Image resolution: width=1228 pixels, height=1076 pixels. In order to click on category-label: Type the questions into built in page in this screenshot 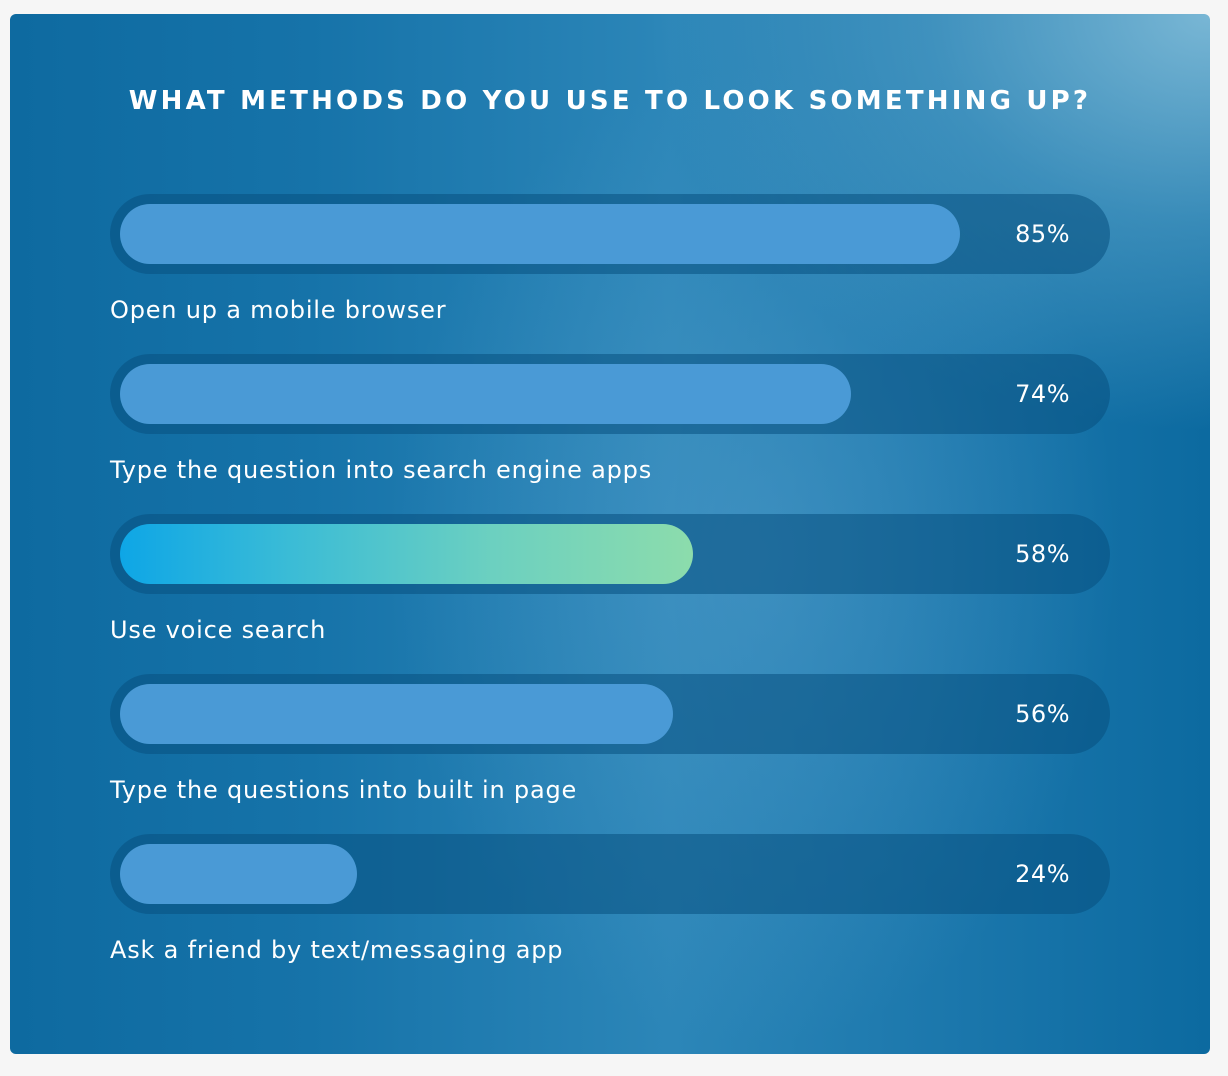, I will do `click(344, 790)`.